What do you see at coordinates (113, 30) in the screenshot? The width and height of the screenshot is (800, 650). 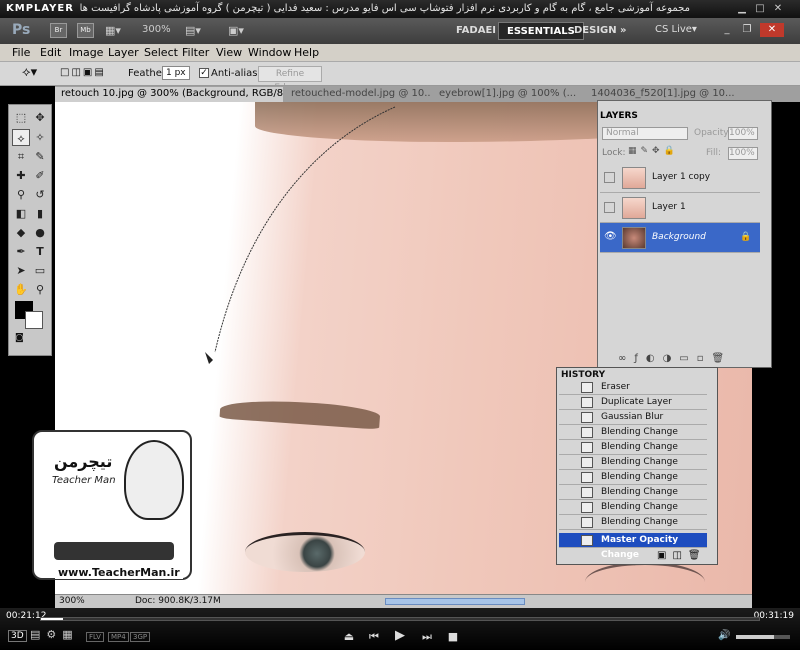 I see `view-extras-icon: ▦▾` at bounding box center [113, 30].